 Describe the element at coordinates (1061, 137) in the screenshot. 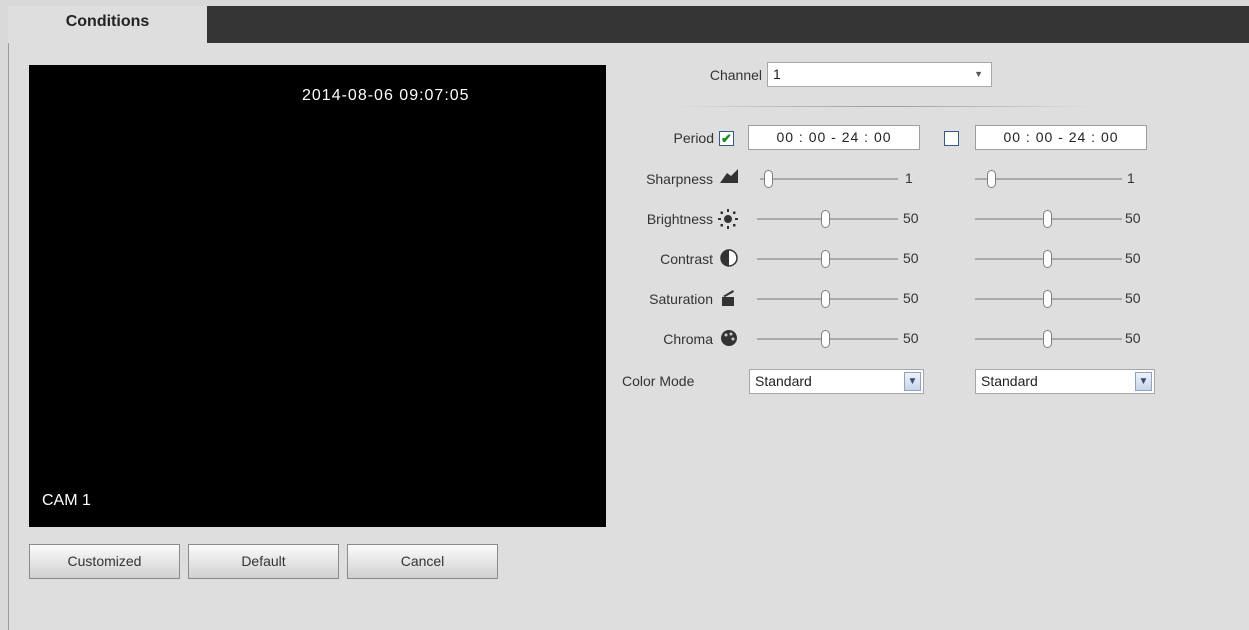

I see `period2-time-range: 00 : 00 - 24 : 00` at that location.